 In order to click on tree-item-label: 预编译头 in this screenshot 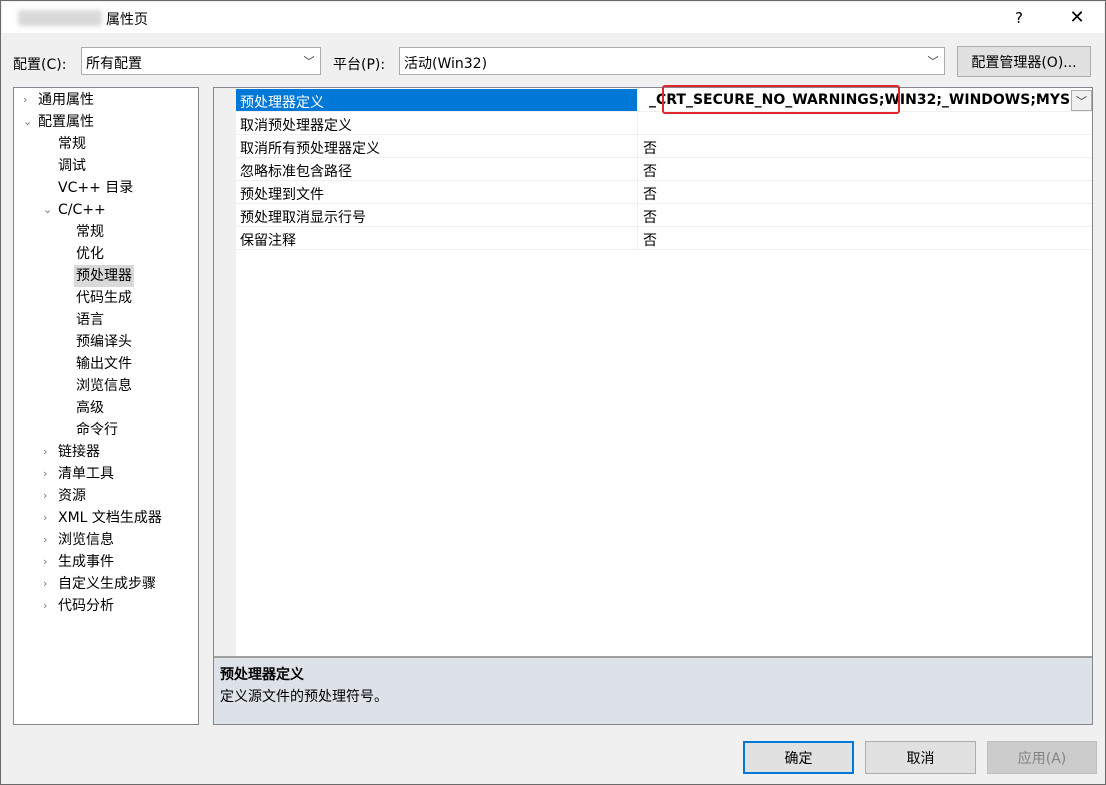, I will do `click(104, 342)`.